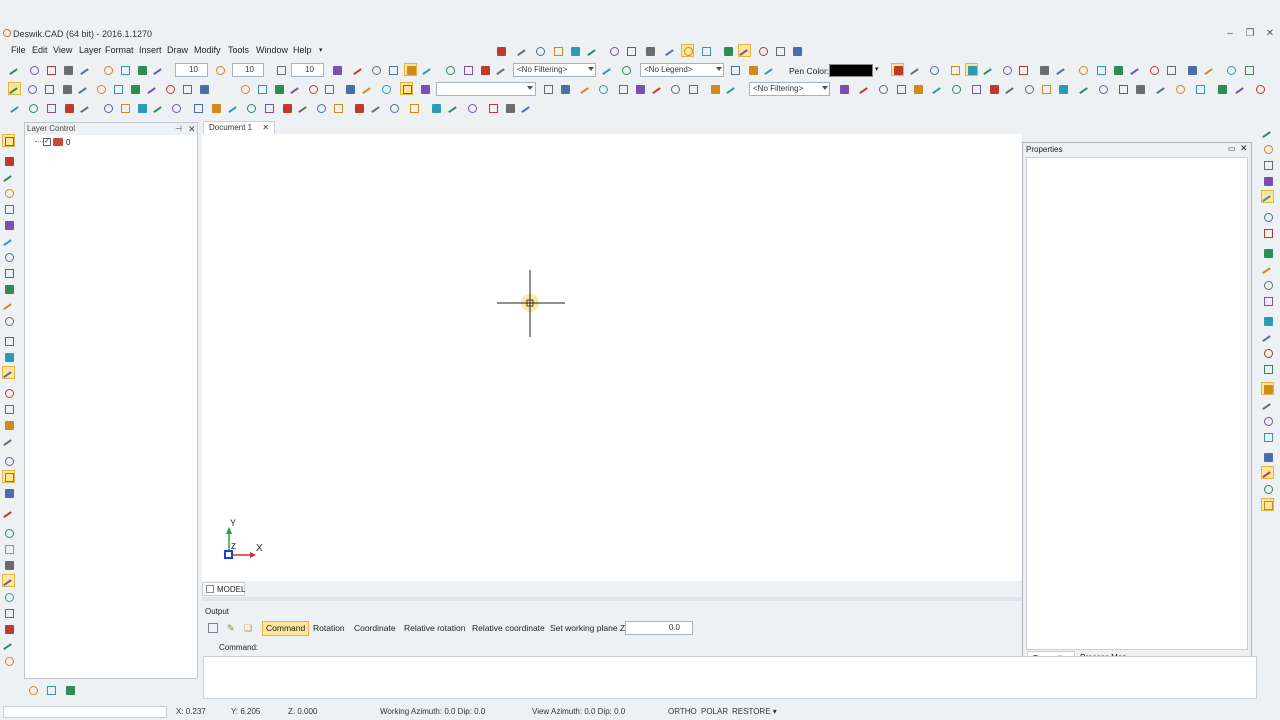 This screenshot has width=1280, height=720. What do you see at coordinates (413, 107) in the screenshot?
I see `modify-4-icon` at bounding box center [413, 107].